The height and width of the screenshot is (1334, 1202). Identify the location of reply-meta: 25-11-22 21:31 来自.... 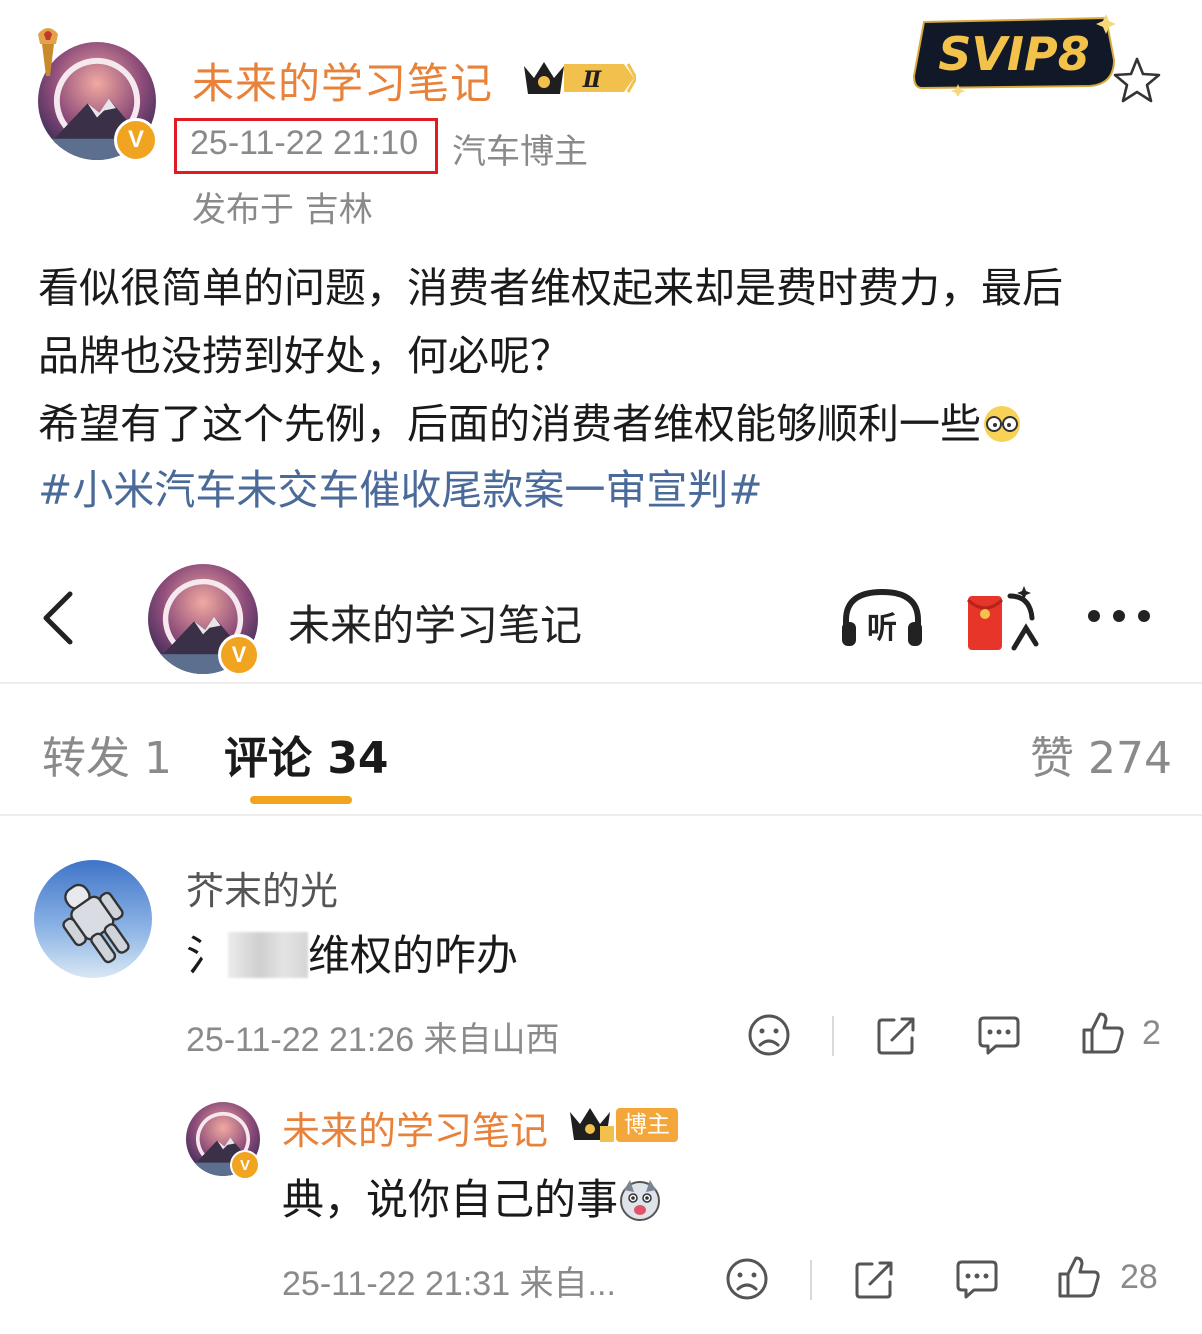
(449, 1284).